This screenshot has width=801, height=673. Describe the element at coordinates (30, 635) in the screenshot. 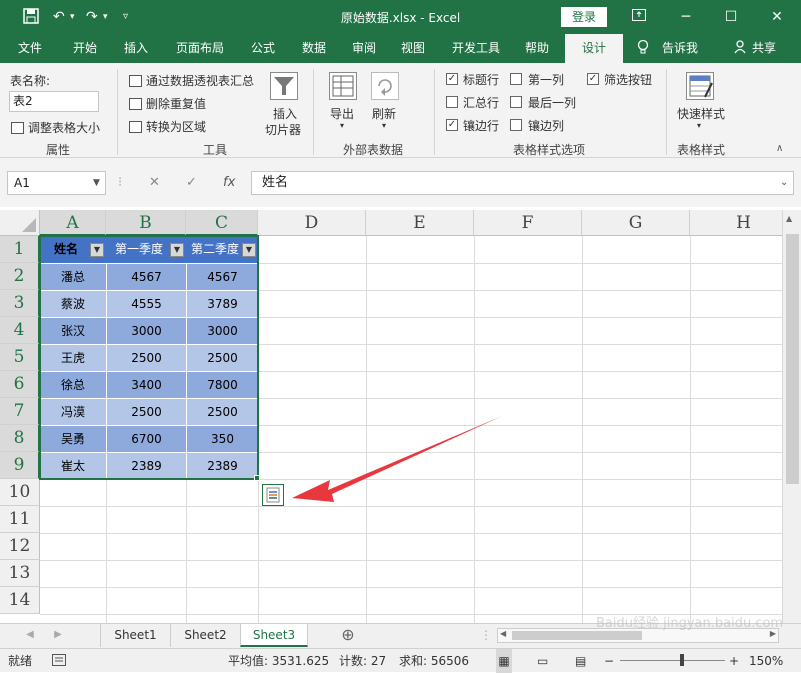

I see `prev-sheet-icon: ◀` at that location.